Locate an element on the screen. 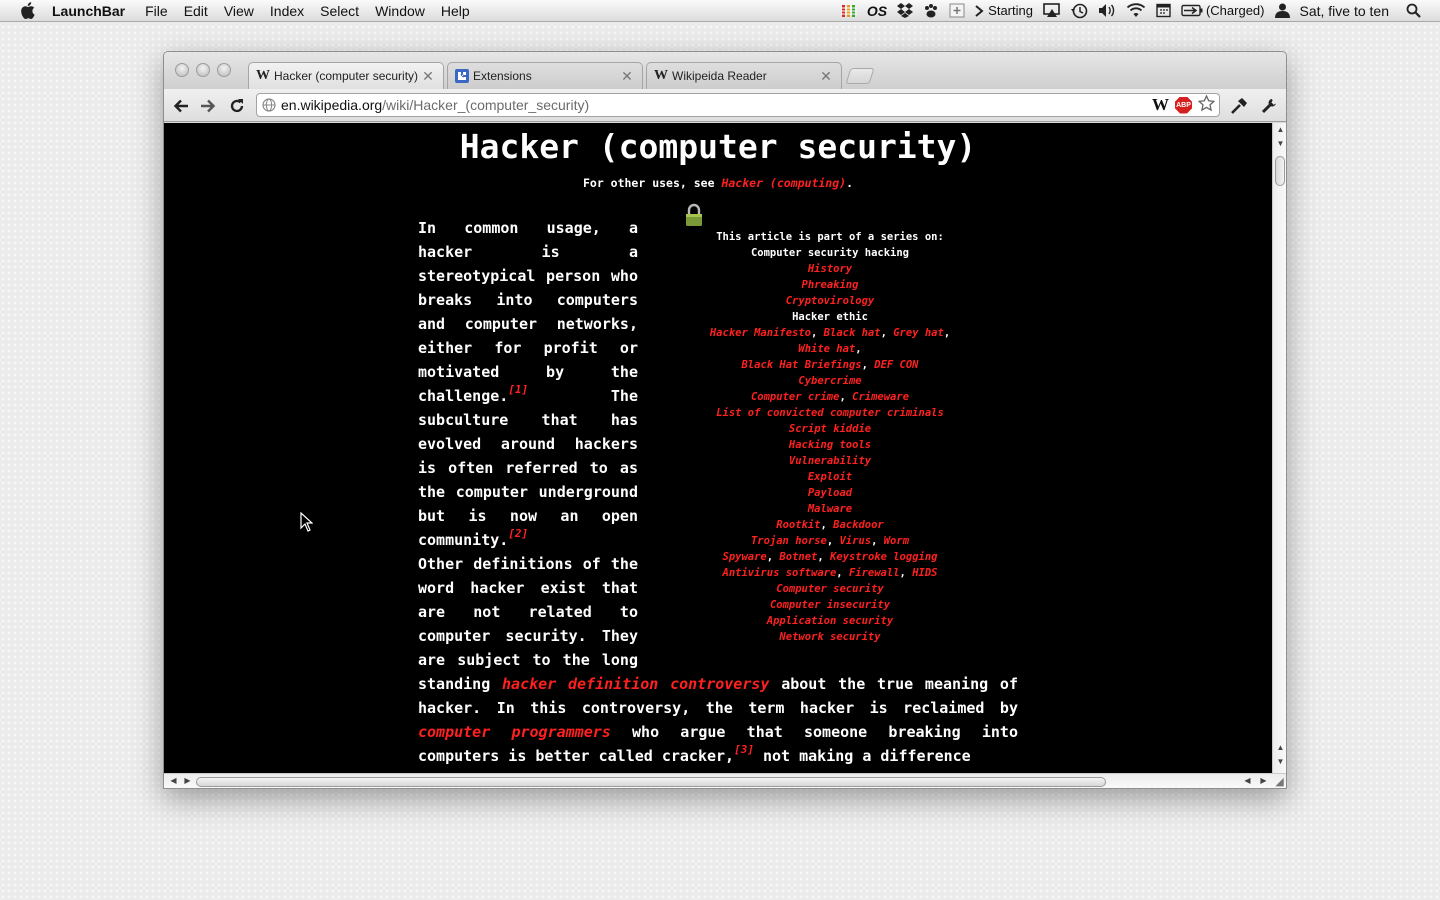  link-history: History is located at coordinates (830, 269).